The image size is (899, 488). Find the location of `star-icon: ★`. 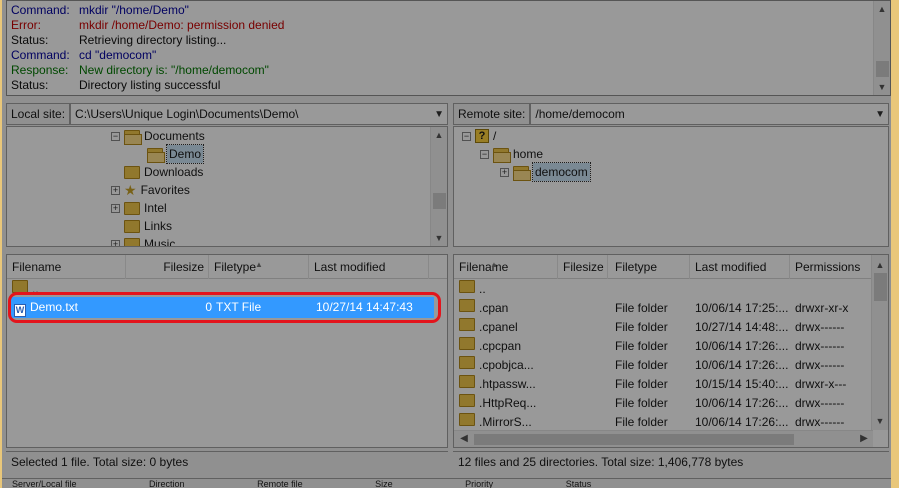

star-icon: ★ is located at coordinates (130, 190).